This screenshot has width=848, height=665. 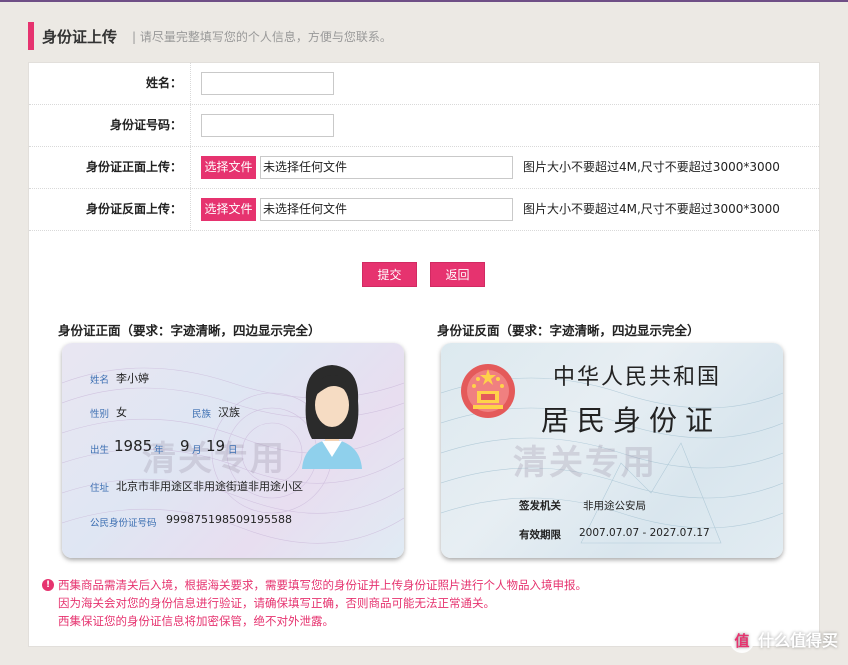 I want to click on front-idnum-value: 999875198509195588, so click(x=229, y=519).